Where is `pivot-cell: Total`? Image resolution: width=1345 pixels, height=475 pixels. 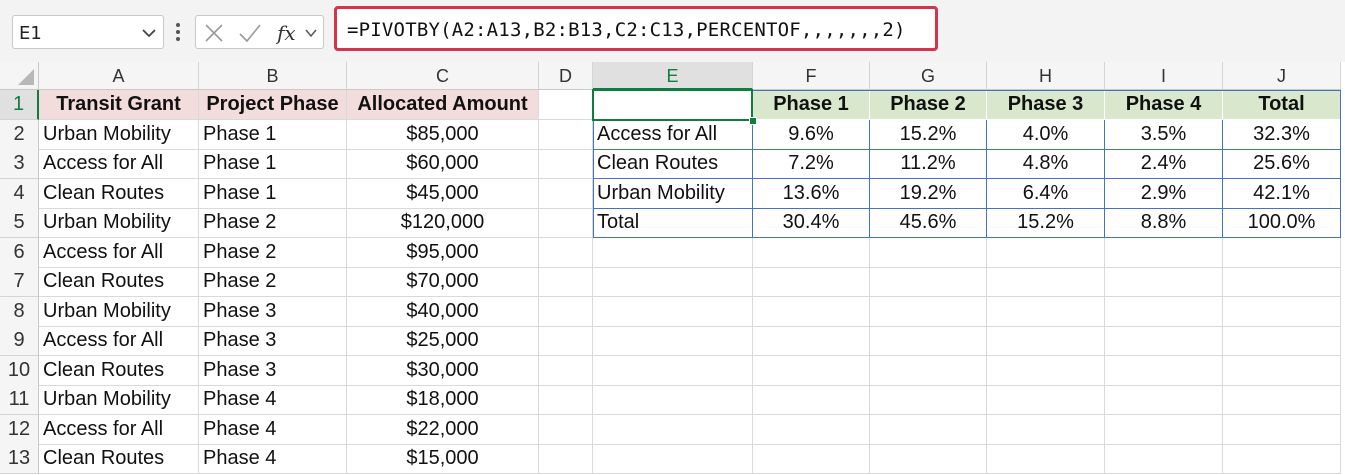 pivot-cell: Total is located at coordinates (673, 223).